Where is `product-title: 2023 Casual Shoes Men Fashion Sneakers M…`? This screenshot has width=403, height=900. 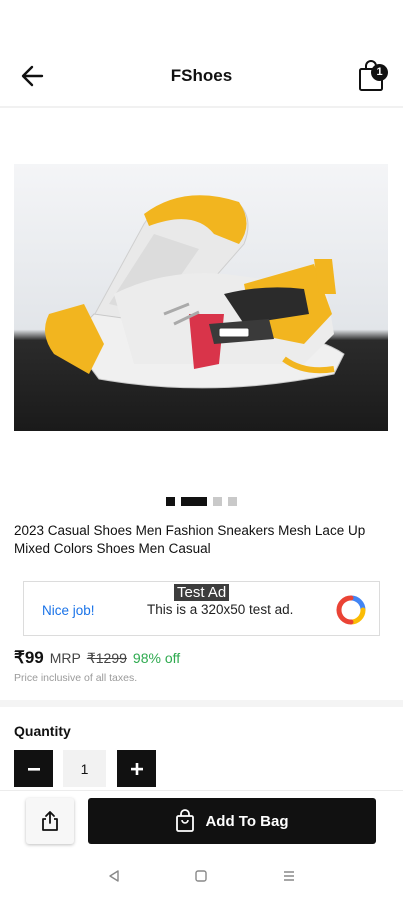 product-title: 2023 Casual Shoes Men Fashion Sneakers M… is located at coordinates (190, 539).